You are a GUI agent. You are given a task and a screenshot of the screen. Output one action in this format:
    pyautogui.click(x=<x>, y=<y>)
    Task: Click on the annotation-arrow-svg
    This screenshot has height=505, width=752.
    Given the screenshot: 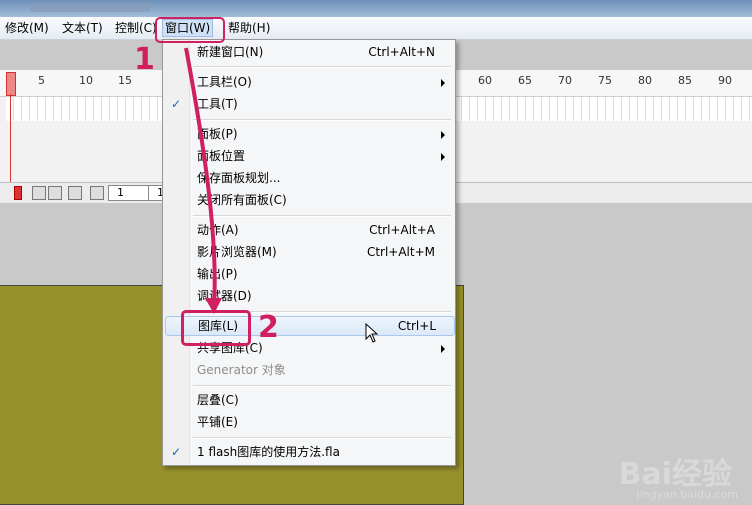 What is the action you would take?
    pyautogui.click(x=203, y=180)
    